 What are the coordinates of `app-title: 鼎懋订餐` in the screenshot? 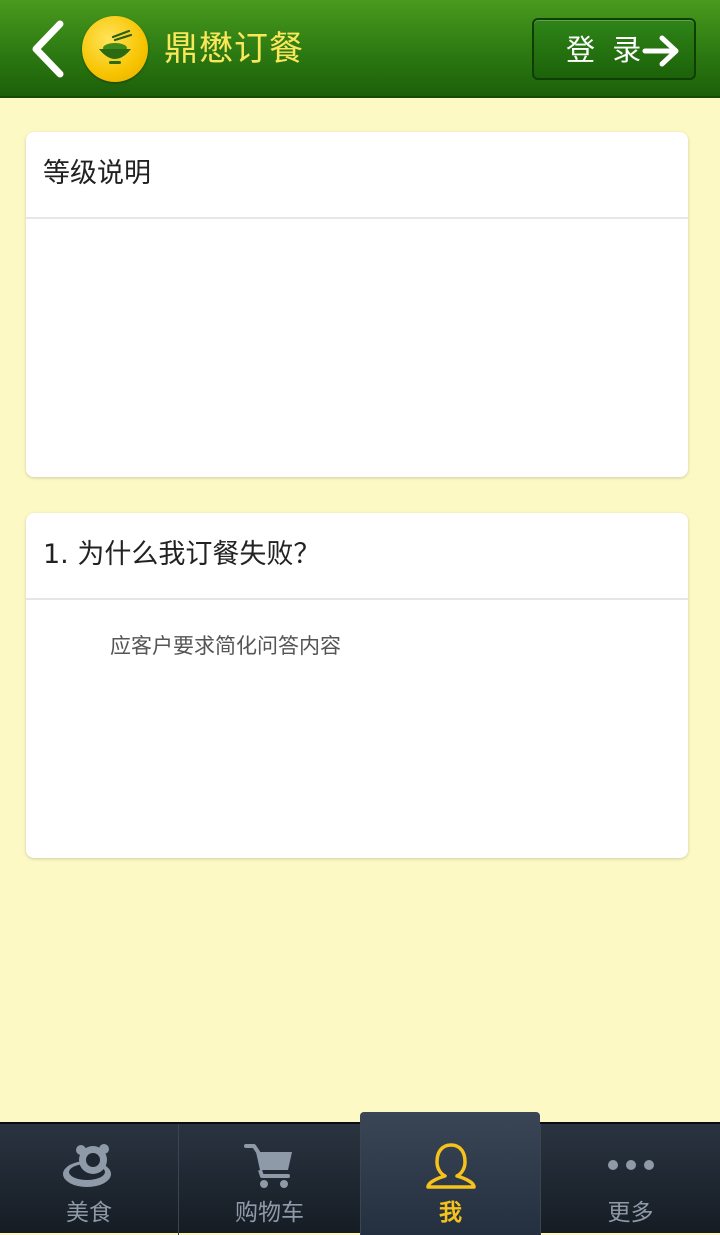 It's located at (234, 49).